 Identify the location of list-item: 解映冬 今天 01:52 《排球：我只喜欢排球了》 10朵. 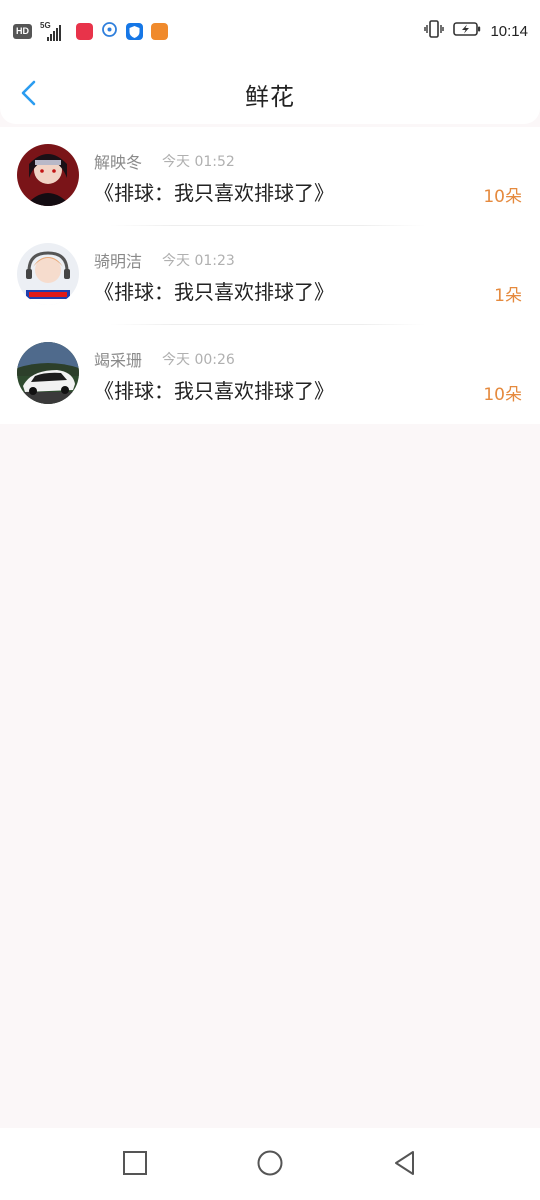
(270, 176).